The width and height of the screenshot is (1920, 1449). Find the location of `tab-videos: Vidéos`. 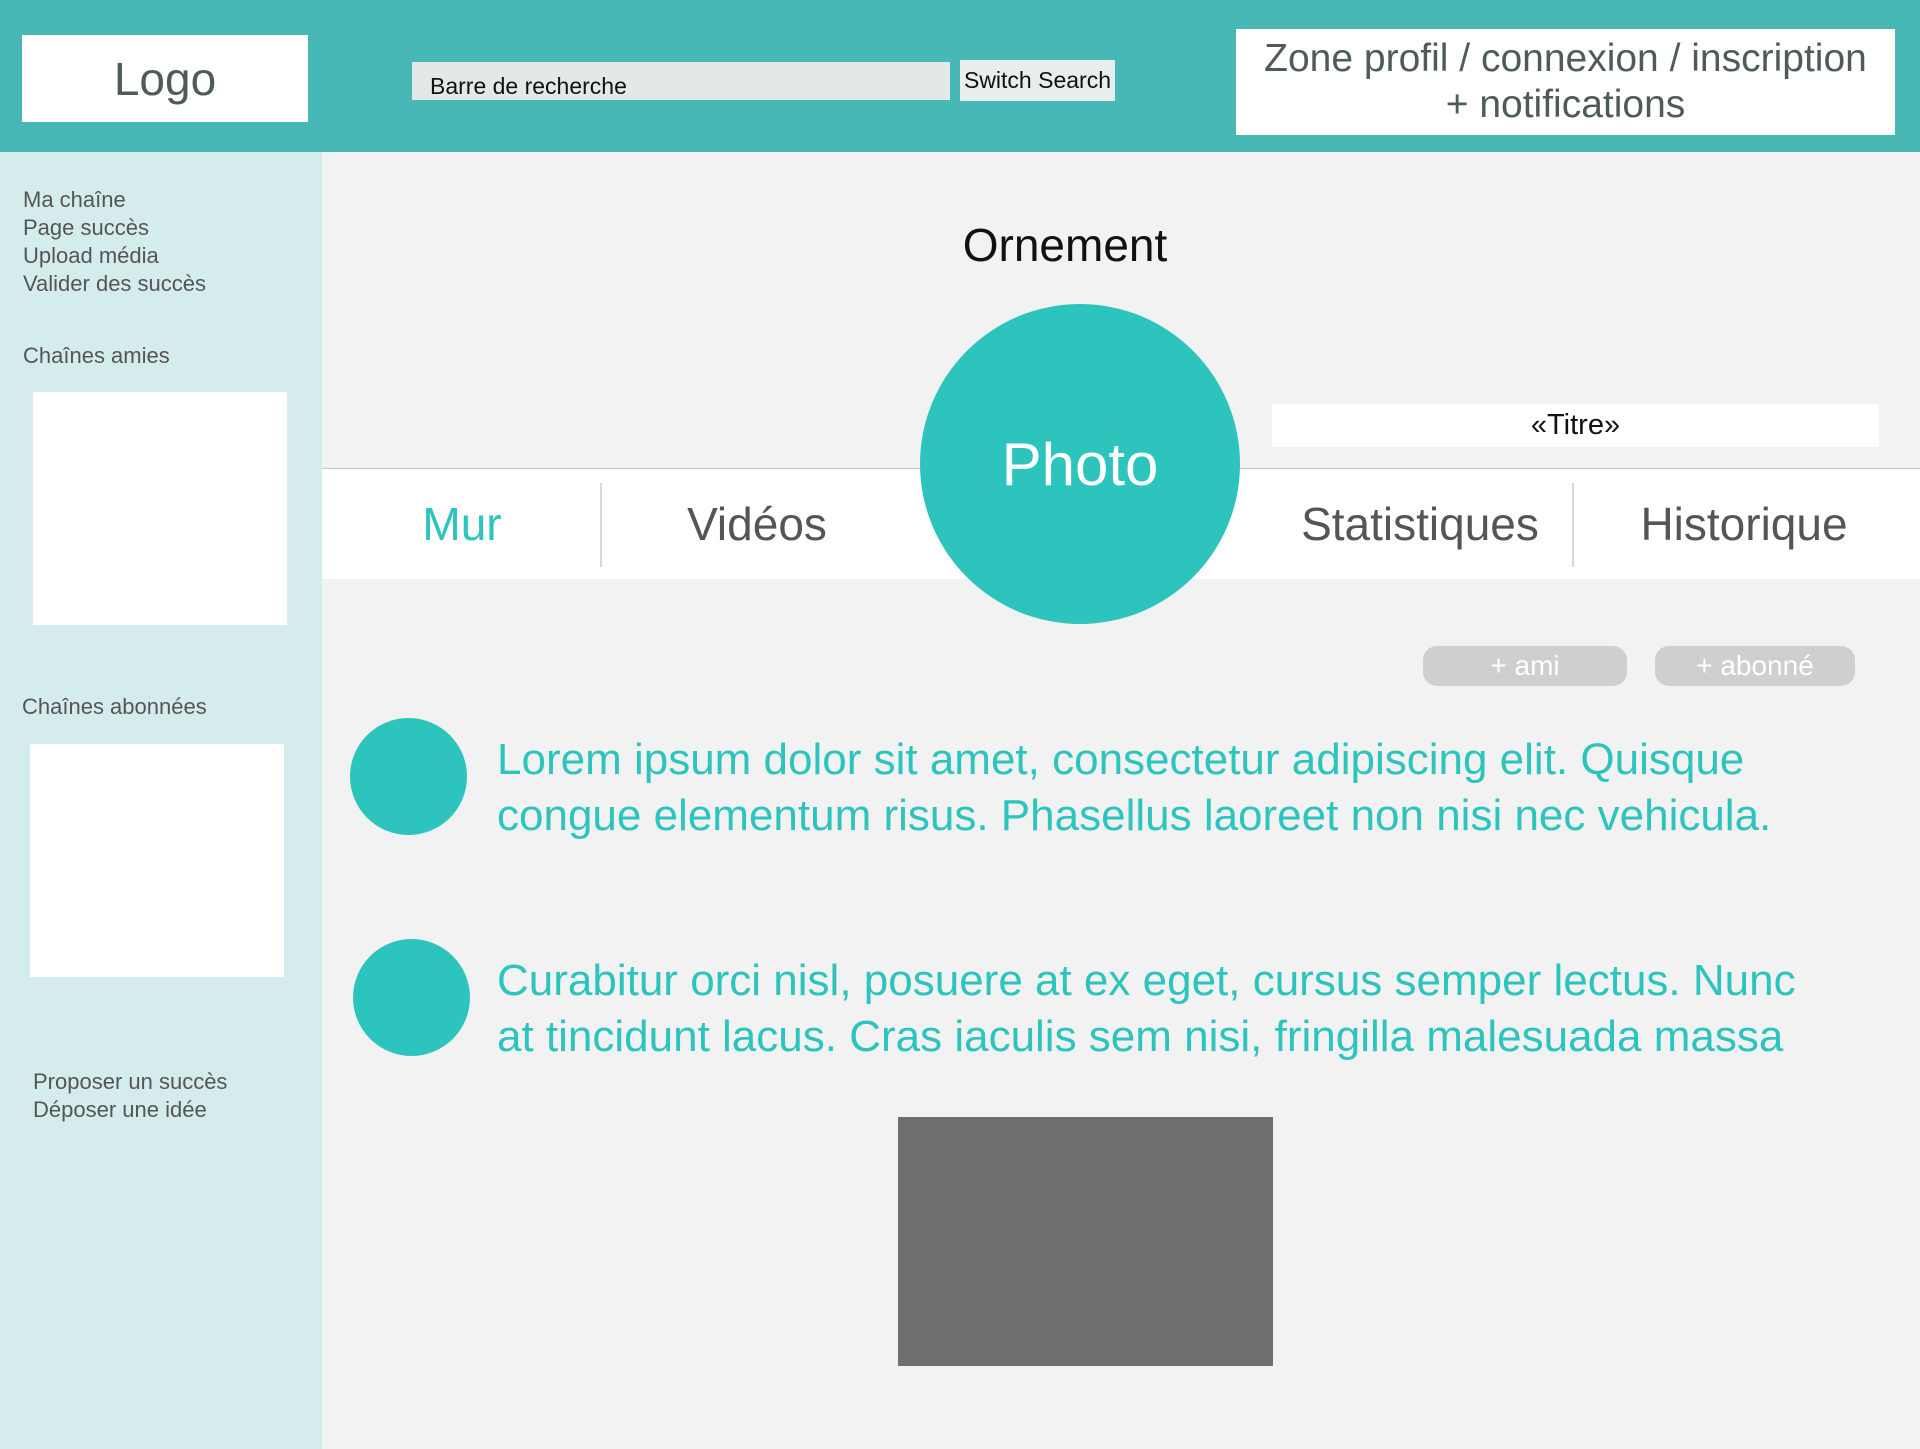

tab-videos: Vidéos is located at coordinates (757, 524).